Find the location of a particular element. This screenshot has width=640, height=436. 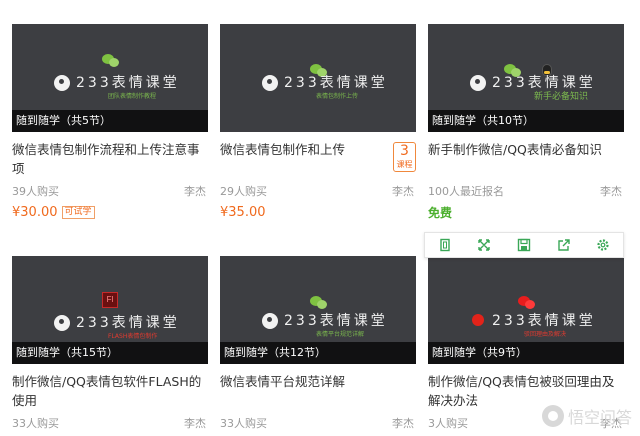

thumbnail-subtitle: 驳回理由及解决 is located at coordinates (545, 334).